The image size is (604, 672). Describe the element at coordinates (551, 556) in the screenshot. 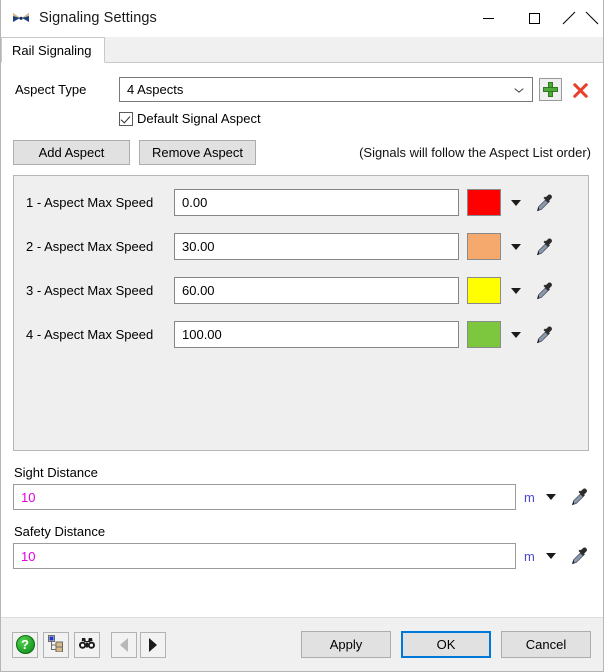

I see `safety-distance-dropdown-icon` at that location.